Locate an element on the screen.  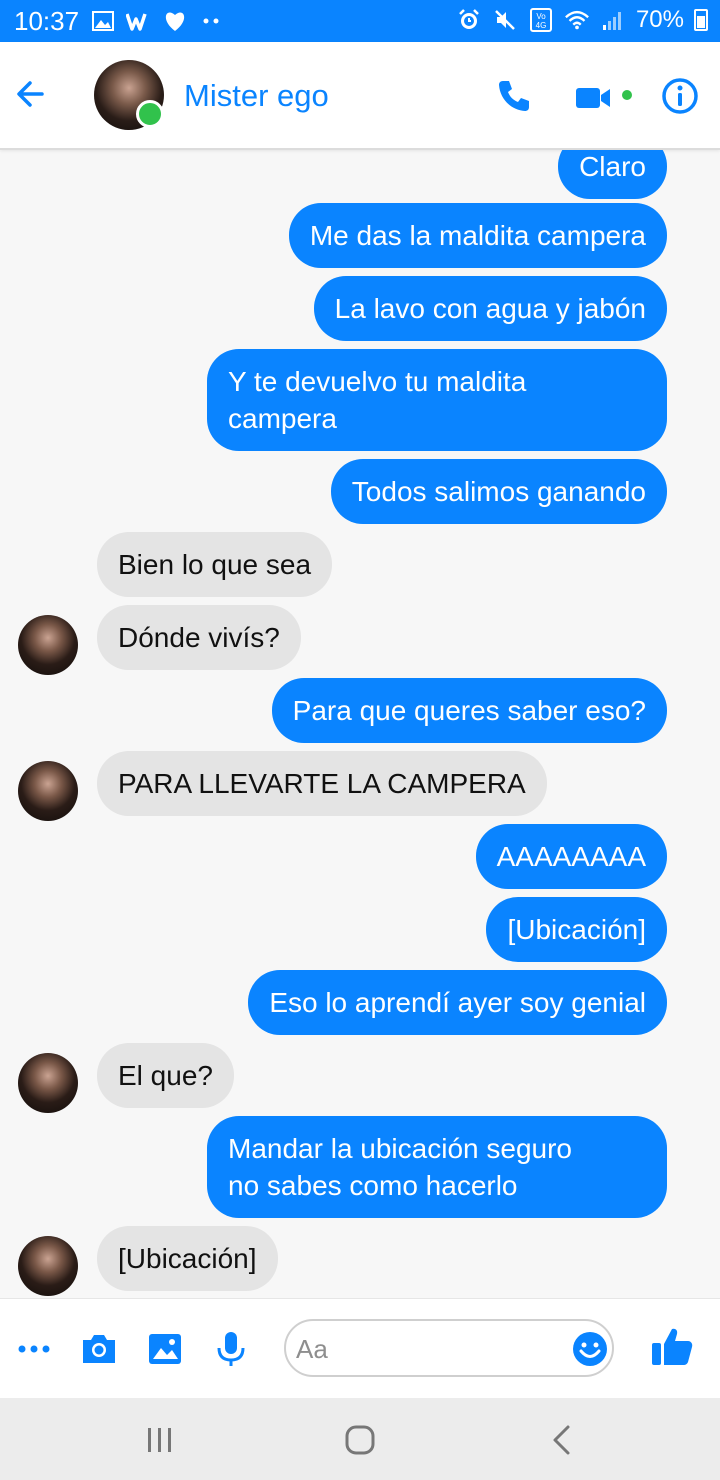
microphone-icon is located at coordinates (231, 1349).